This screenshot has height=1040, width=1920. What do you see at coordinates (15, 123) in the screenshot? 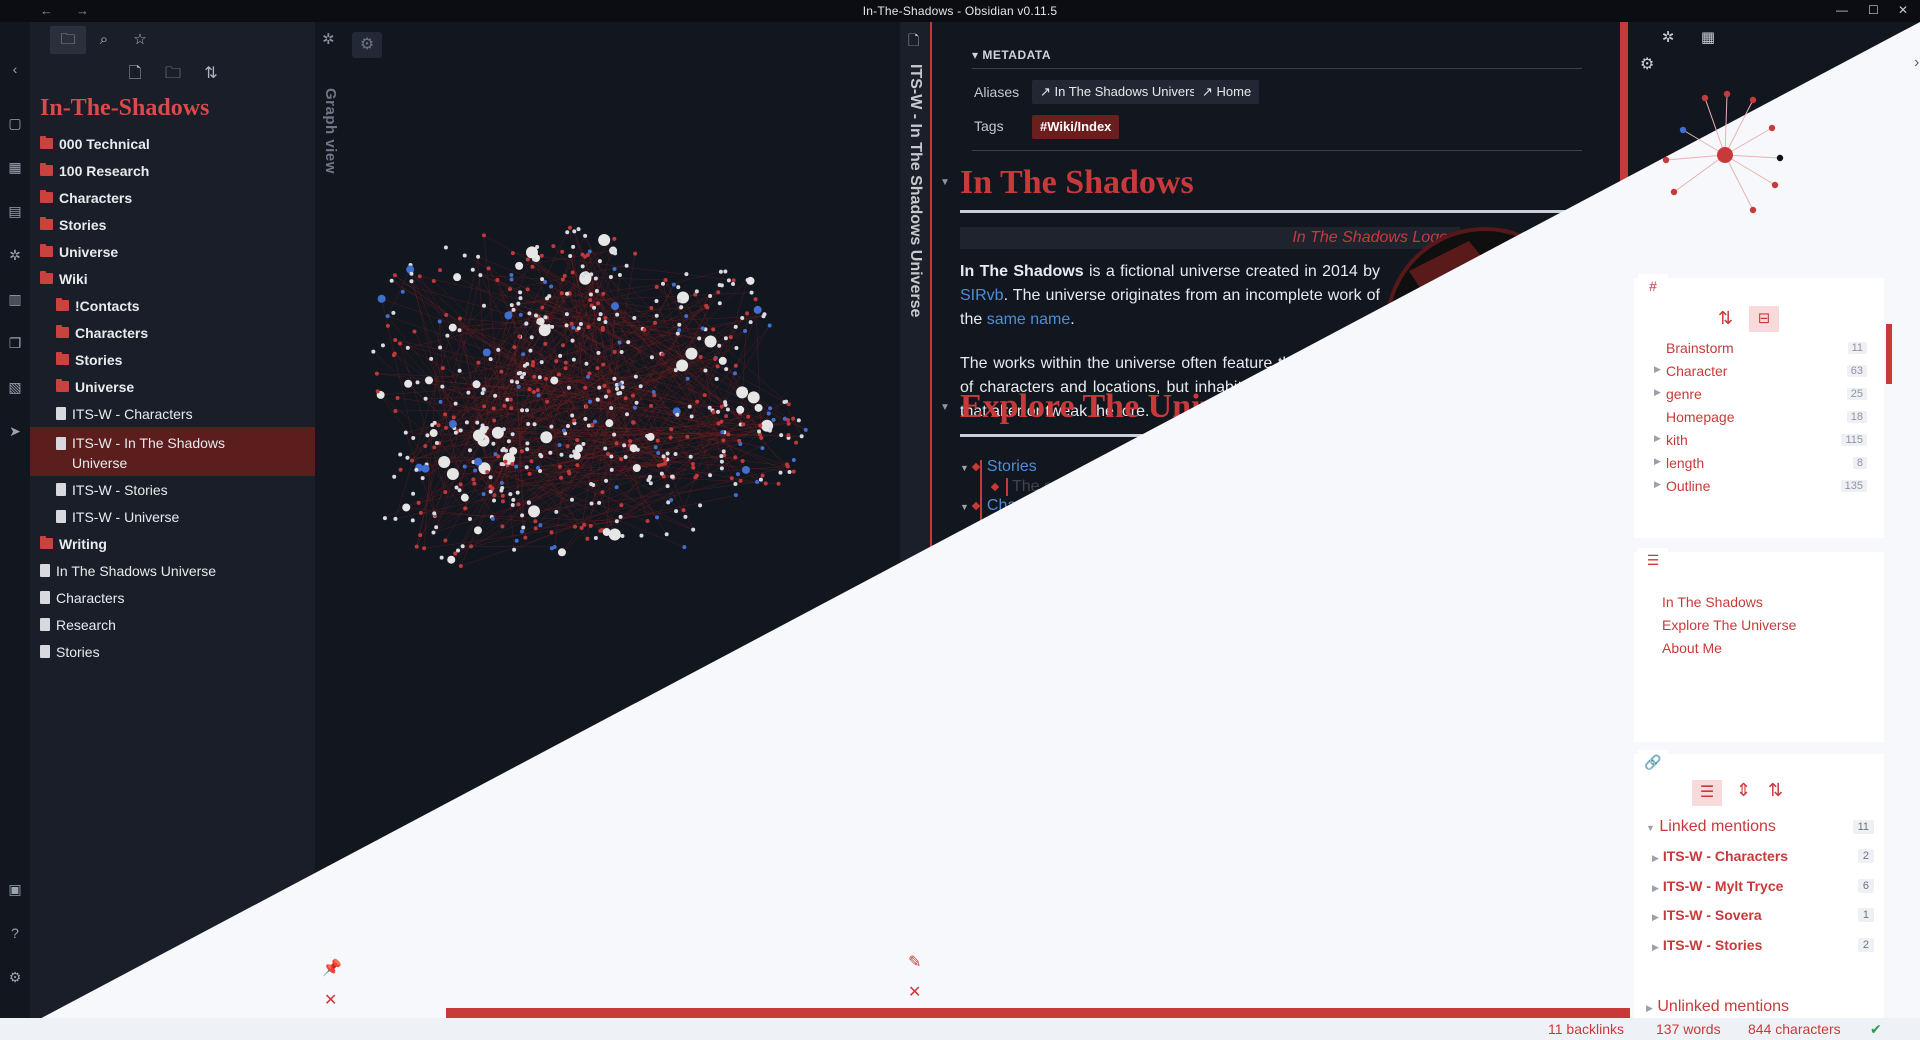
I see `daily-note-icon: ▢` at bounding box center [15, 123].